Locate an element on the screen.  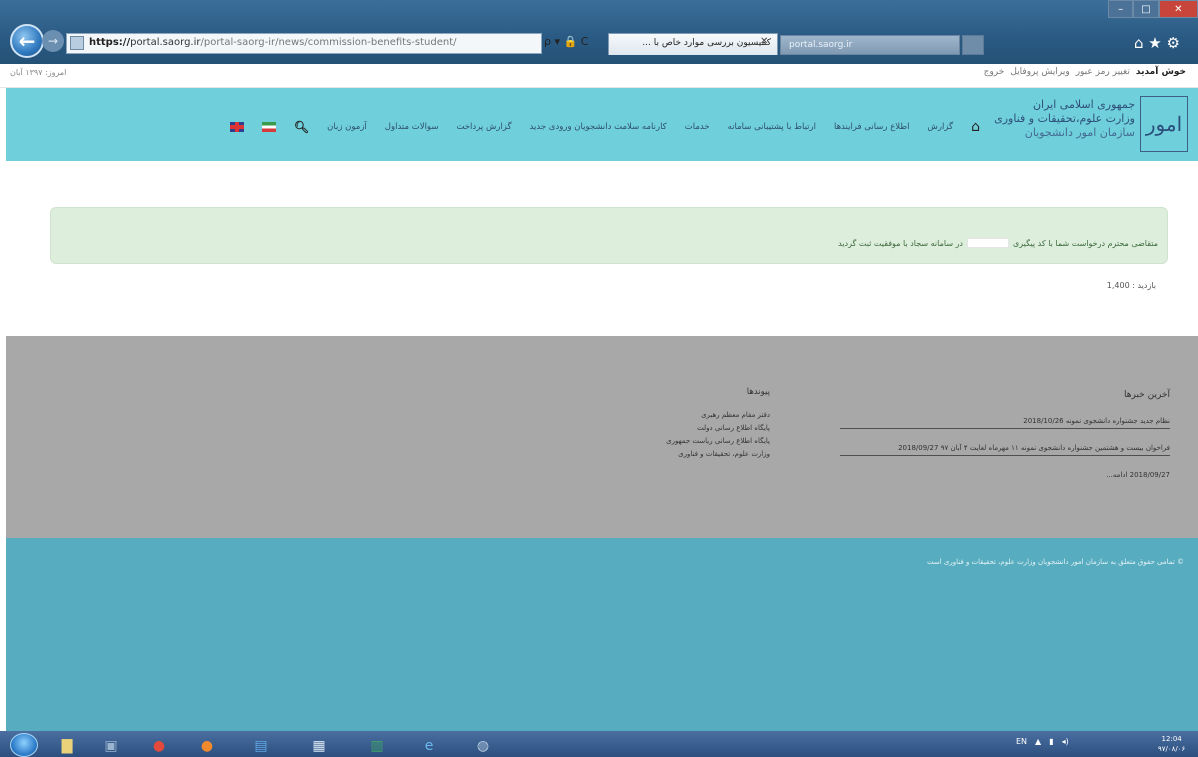
close-window-button: ✕ is located at coordinates (1178, 9).